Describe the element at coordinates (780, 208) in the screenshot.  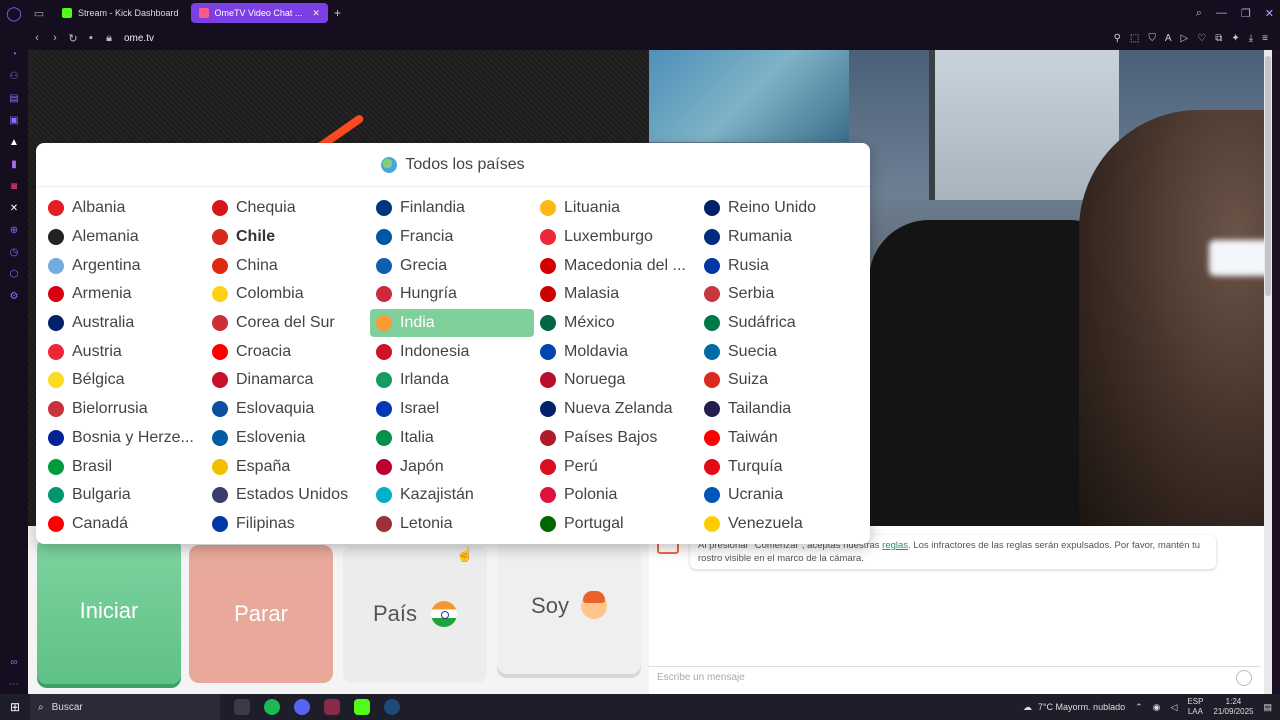
I see `country-option: Reino Unido` at that location.